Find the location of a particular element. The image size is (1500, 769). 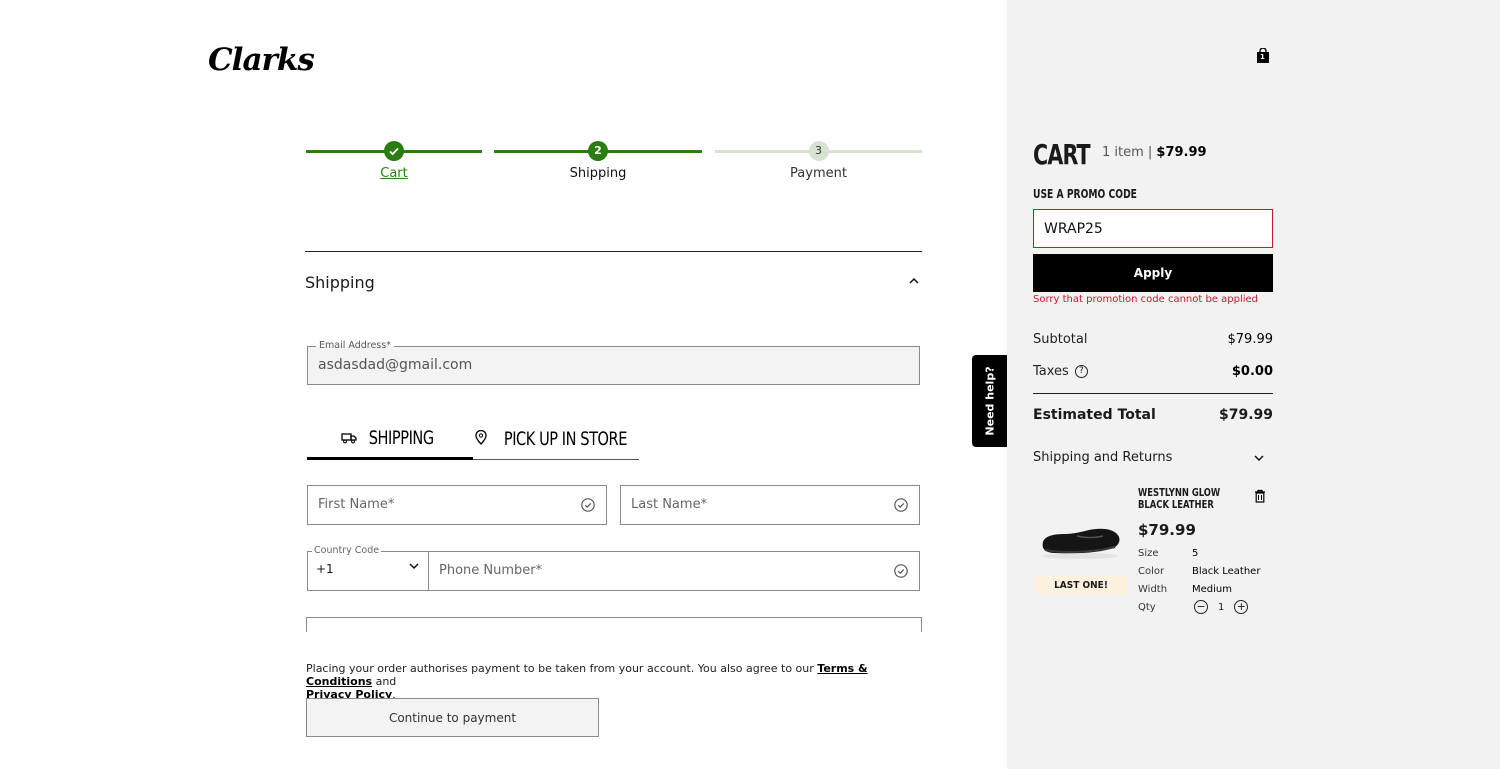

step-number: 3 is located at coordinates (818, 151).